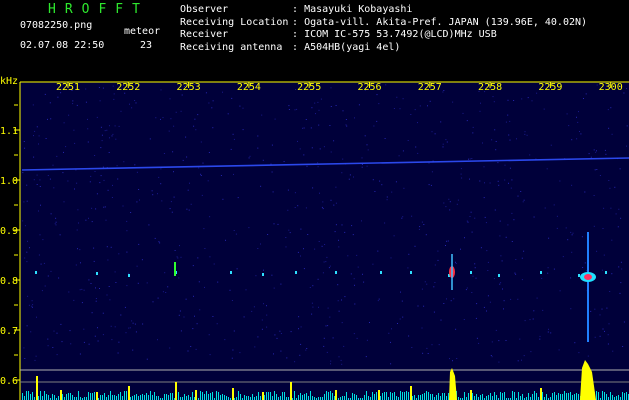 The width and height of the screenshot is (629, 400). I want to click on file-name: 07082250.png, so click(56, 25).